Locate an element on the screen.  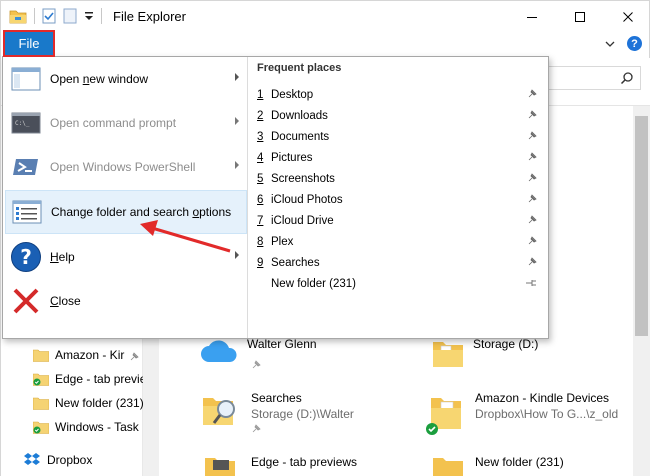
place-name: iCloud Photos is located at coordinates (307, 199).